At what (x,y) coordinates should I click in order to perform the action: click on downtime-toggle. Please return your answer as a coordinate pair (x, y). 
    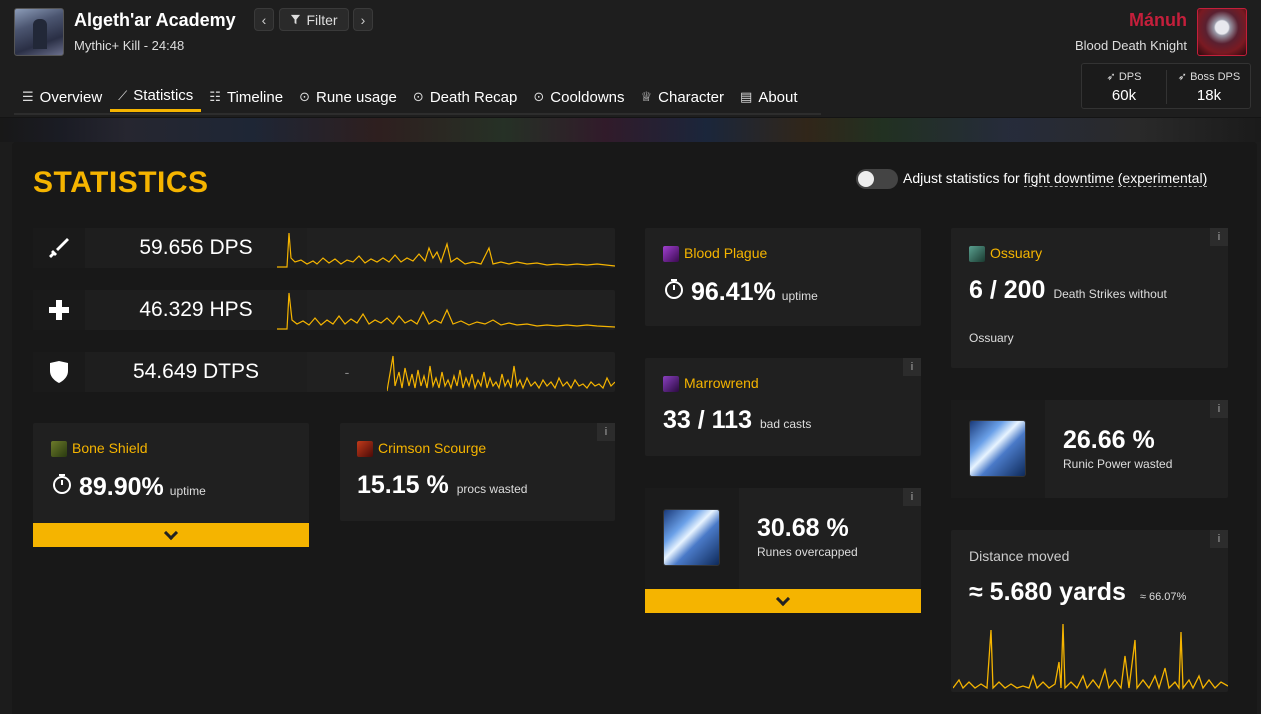
    Looking at the image, I should click on (877, 179).